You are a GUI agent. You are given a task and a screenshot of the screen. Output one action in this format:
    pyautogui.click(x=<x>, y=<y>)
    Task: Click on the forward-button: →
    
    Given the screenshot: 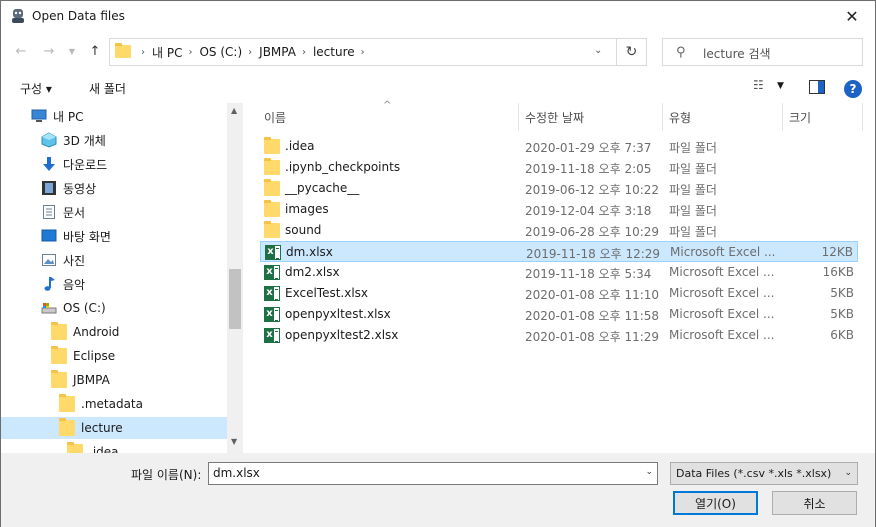 What is the action you would take?
    pyautogui.click(x=49, y=51)
    